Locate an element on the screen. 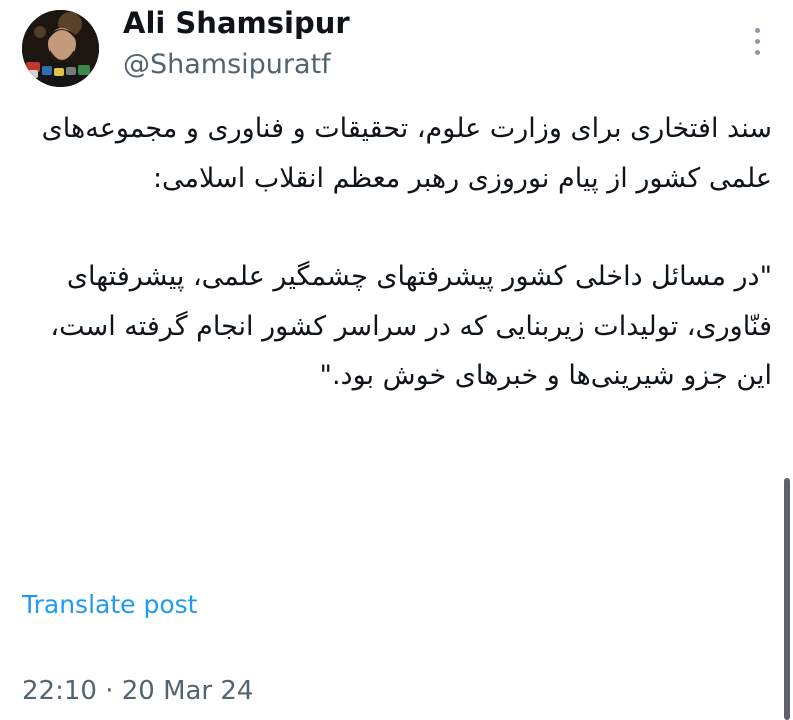 The image size is (793, 720). author-name: Ali Shamsipur is located at coordinates (236, 23).